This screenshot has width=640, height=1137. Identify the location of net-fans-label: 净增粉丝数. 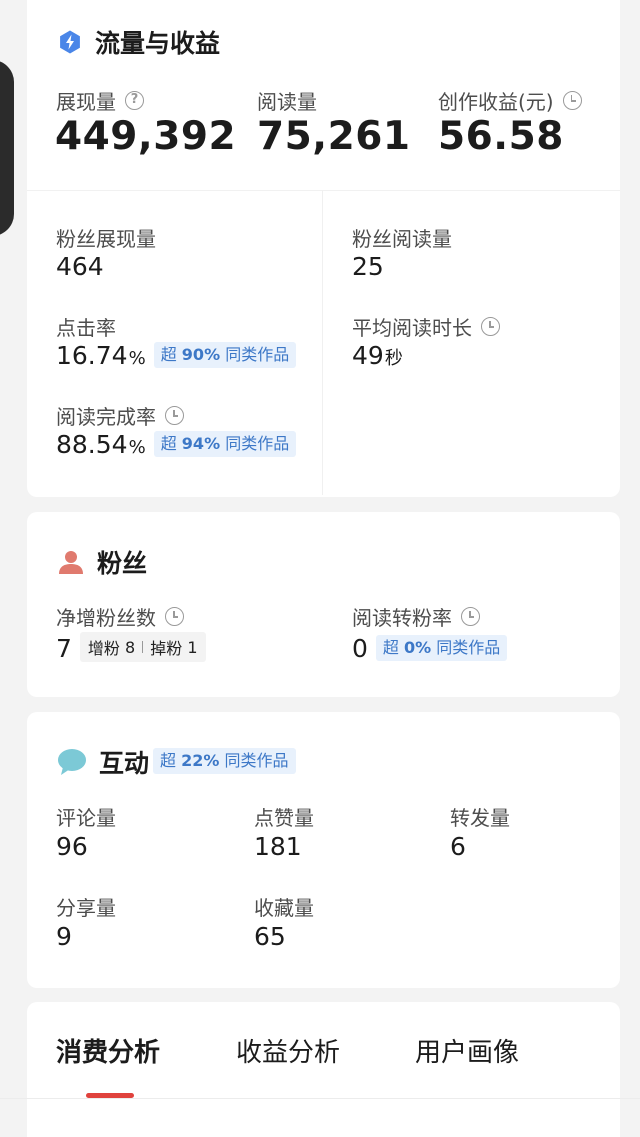
(120, 616).